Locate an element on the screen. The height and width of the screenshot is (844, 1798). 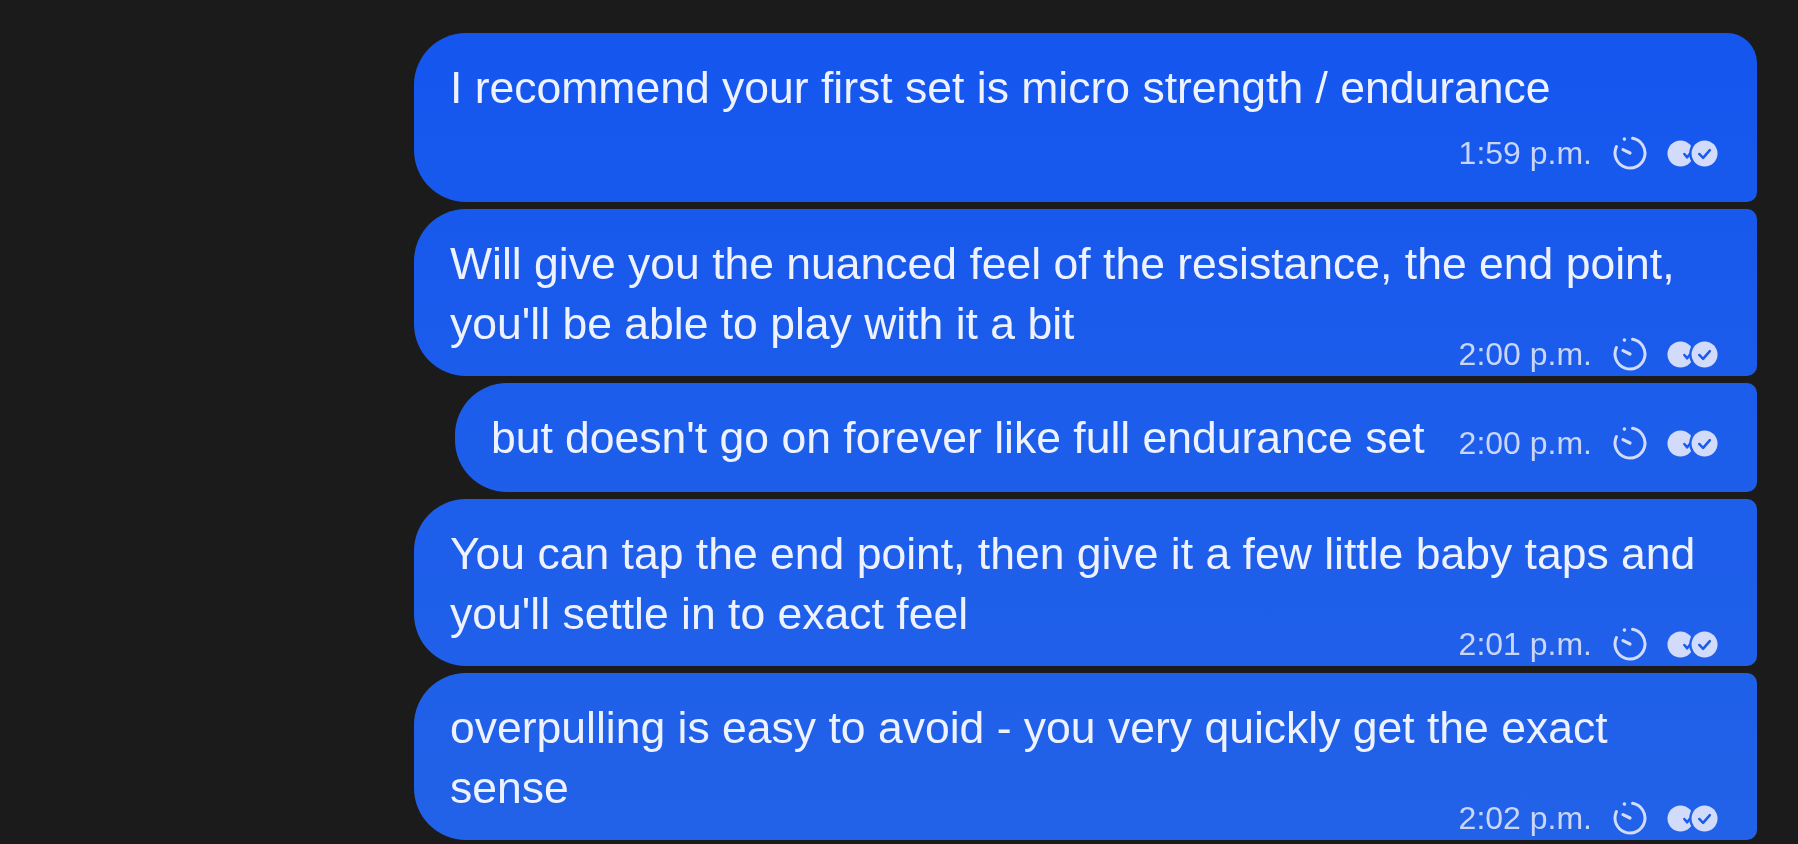
message-time: 2:00 p.m. is located at coordinates (1525, 443).